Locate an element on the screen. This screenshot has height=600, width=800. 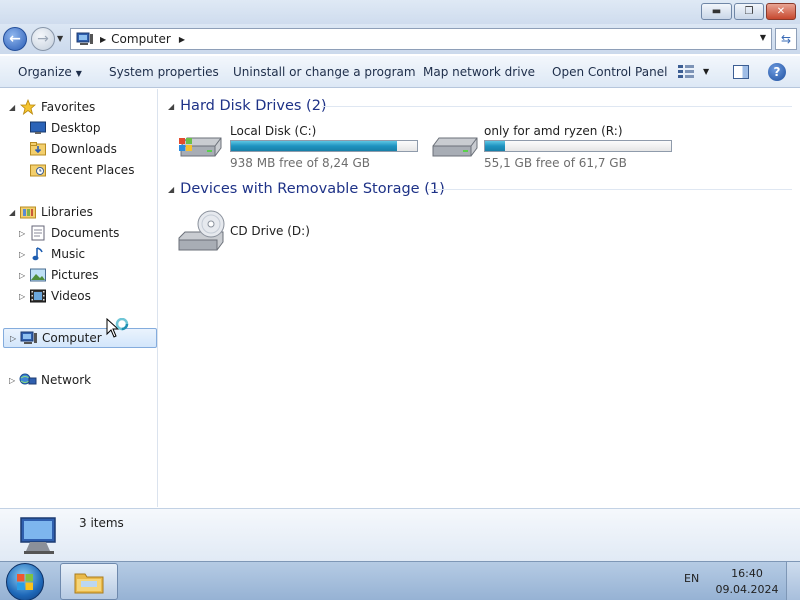
clock-date: 09.04.2024 is located at coordinates (747, 589).